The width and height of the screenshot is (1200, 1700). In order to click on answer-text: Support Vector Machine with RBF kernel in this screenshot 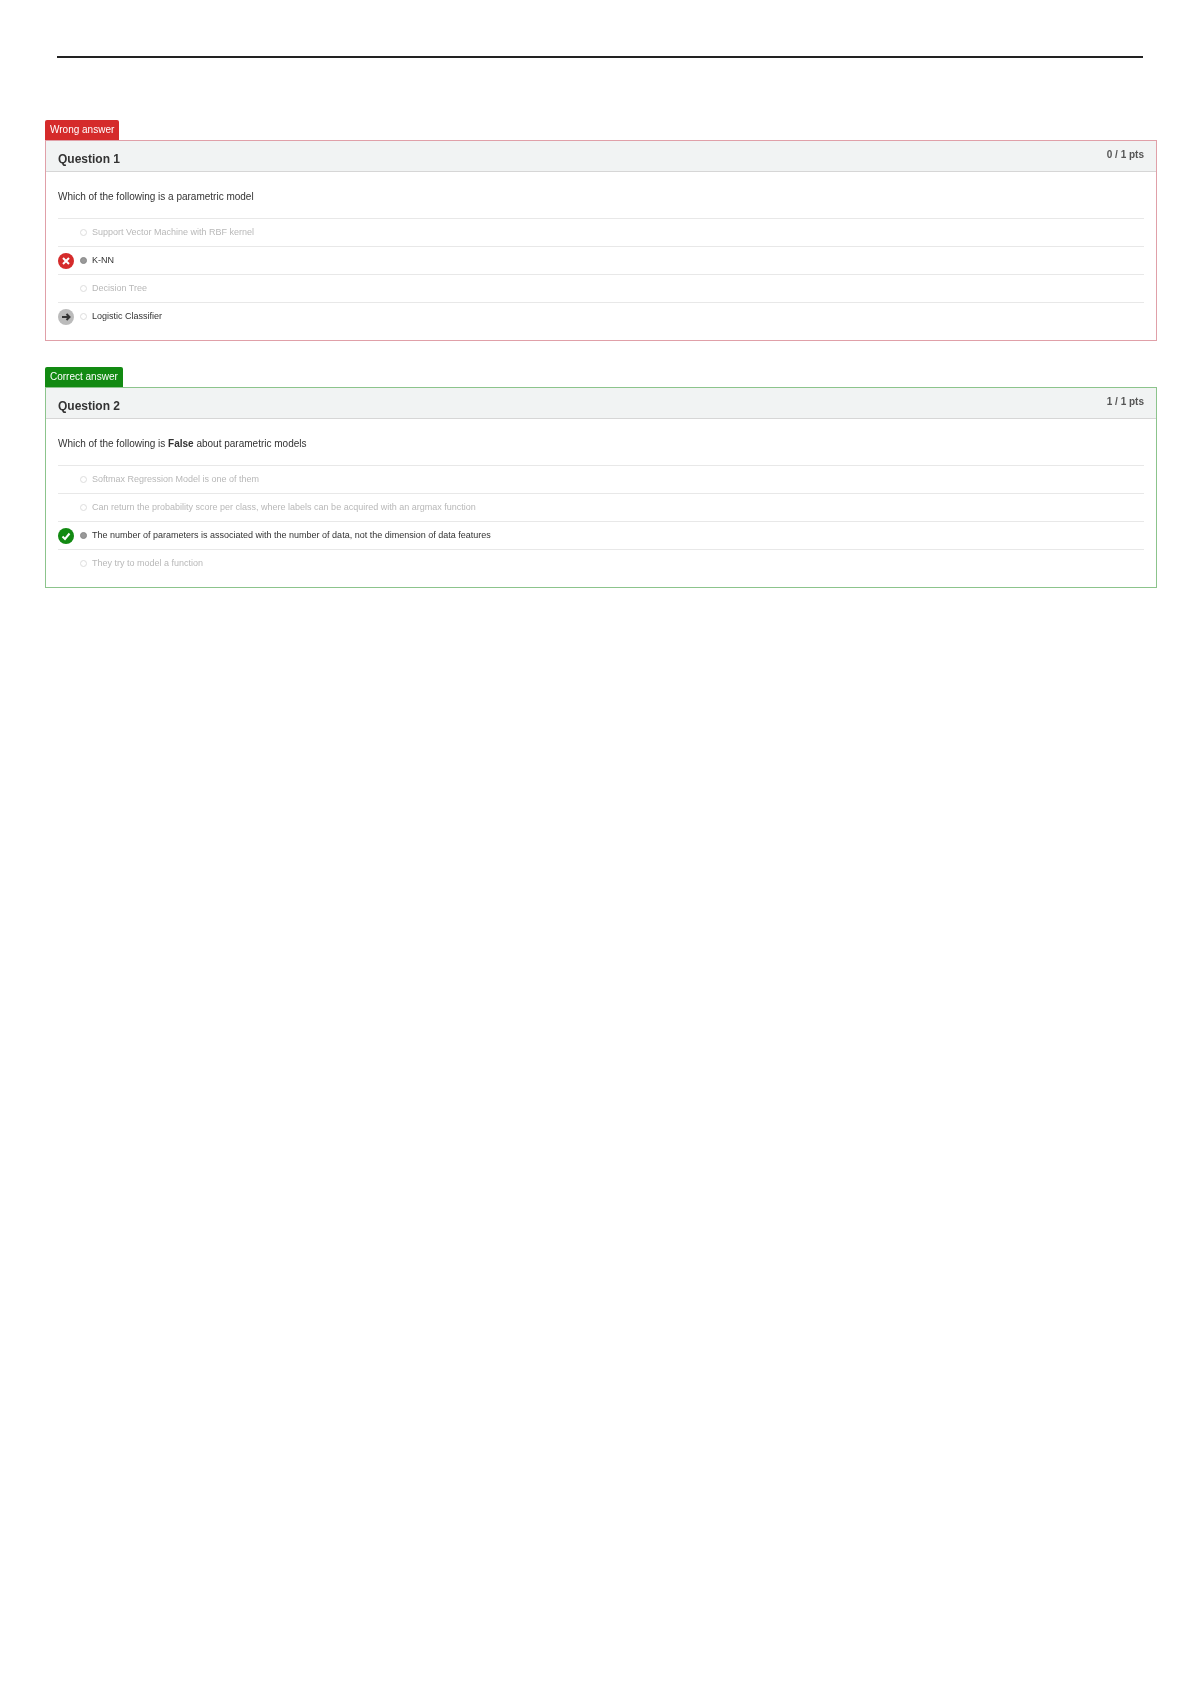, I will do `click(173, 232)`.